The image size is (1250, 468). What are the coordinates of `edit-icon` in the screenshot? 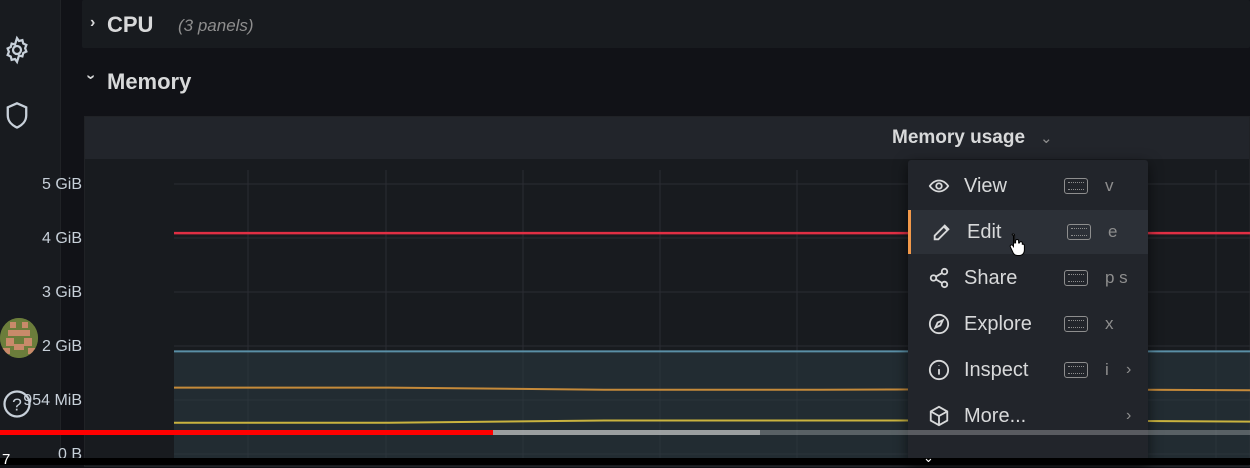 It's located at (942, 232).